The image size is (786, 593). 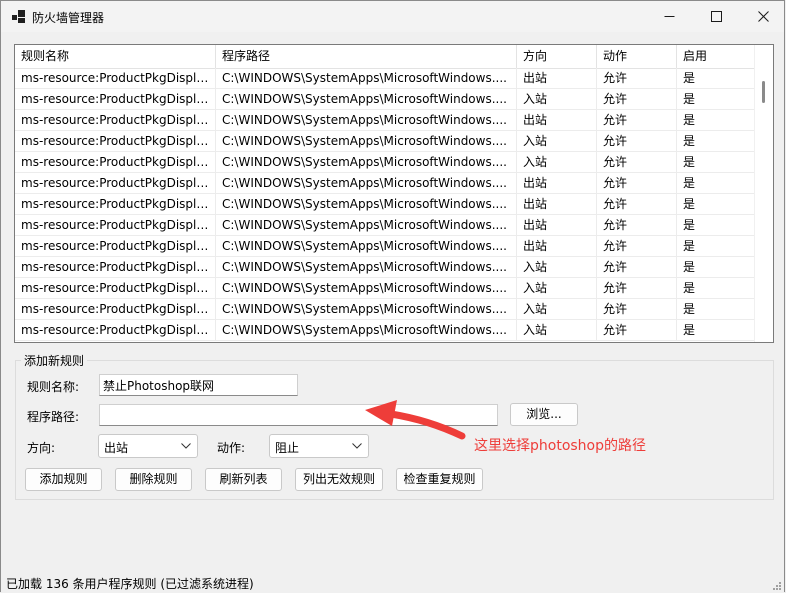 What do you see at coordinates (186, 446) in the screenshot?
I see `chevron-down-icon` at bounding box center [186, 446].